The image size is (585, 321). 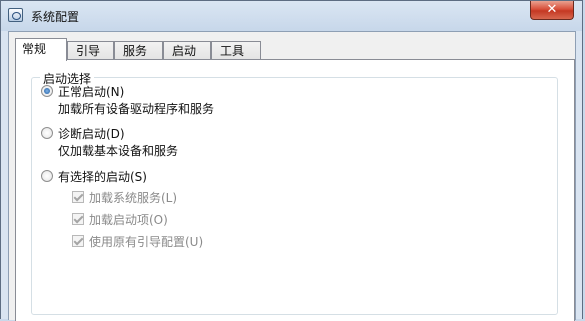 What do you see at coordinates (78, 241) in the screenshot?
I see `use-original-boot-config-checkbox` at bounding box center [78, 241].